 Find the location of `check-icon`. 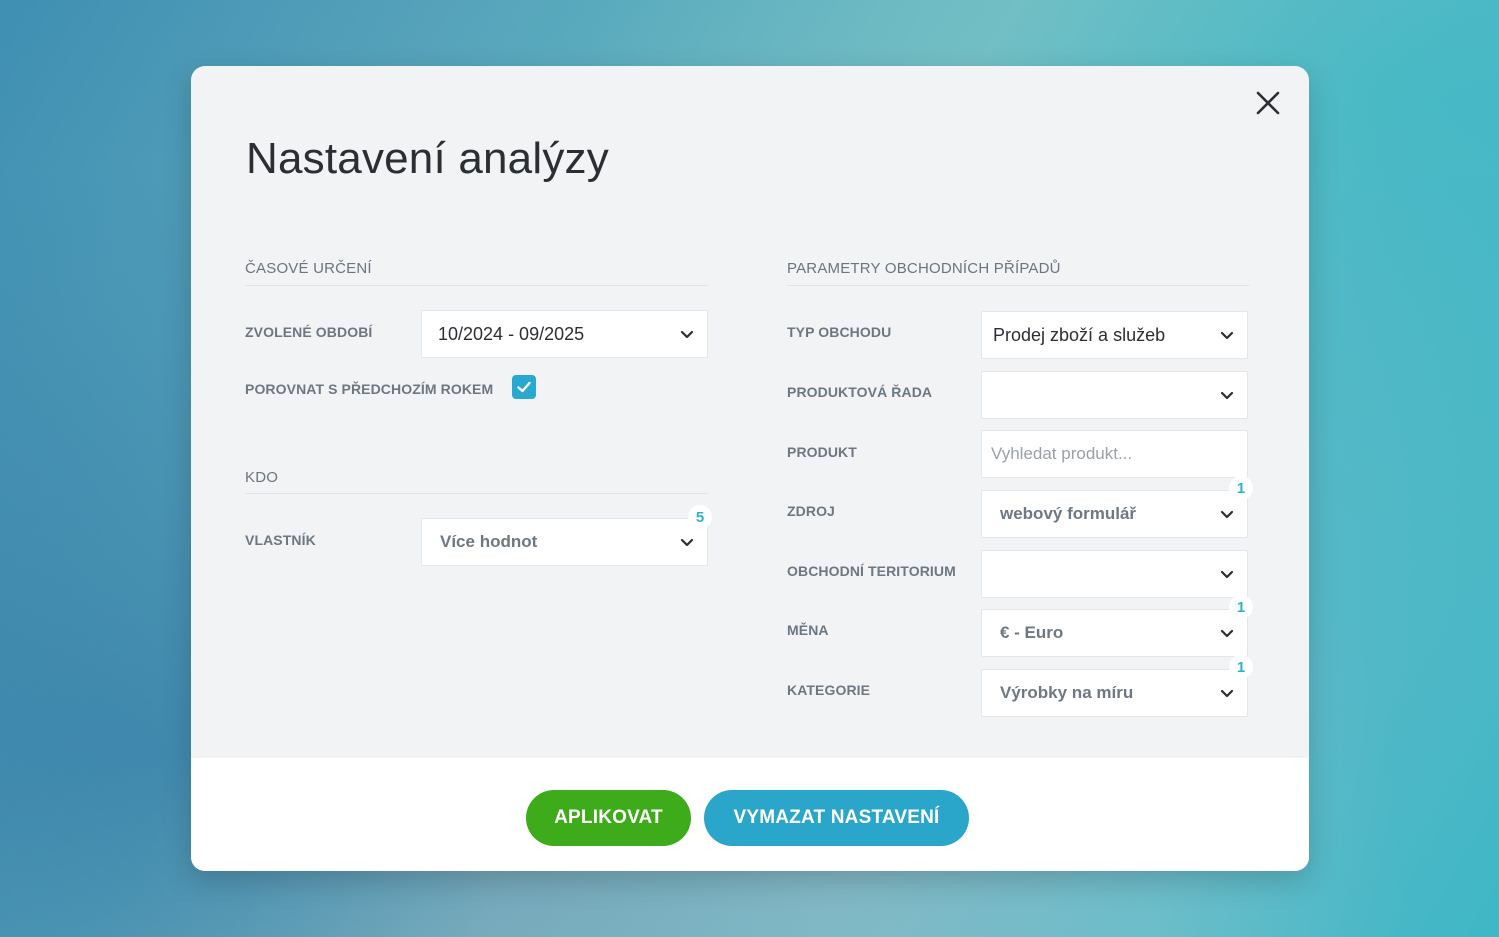

check-icon is located at coordinates (524, 387).